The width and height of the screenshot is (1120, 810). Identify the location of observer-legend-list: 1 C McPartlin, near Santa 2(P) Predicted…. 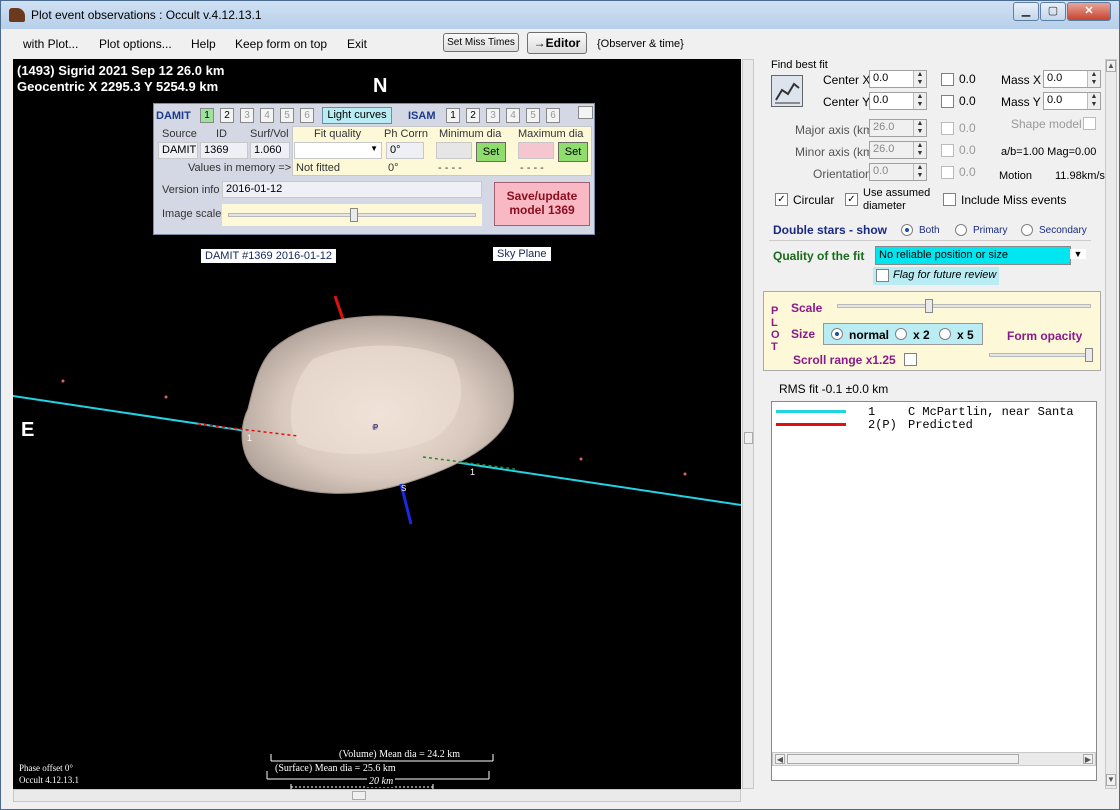
(934, 591).